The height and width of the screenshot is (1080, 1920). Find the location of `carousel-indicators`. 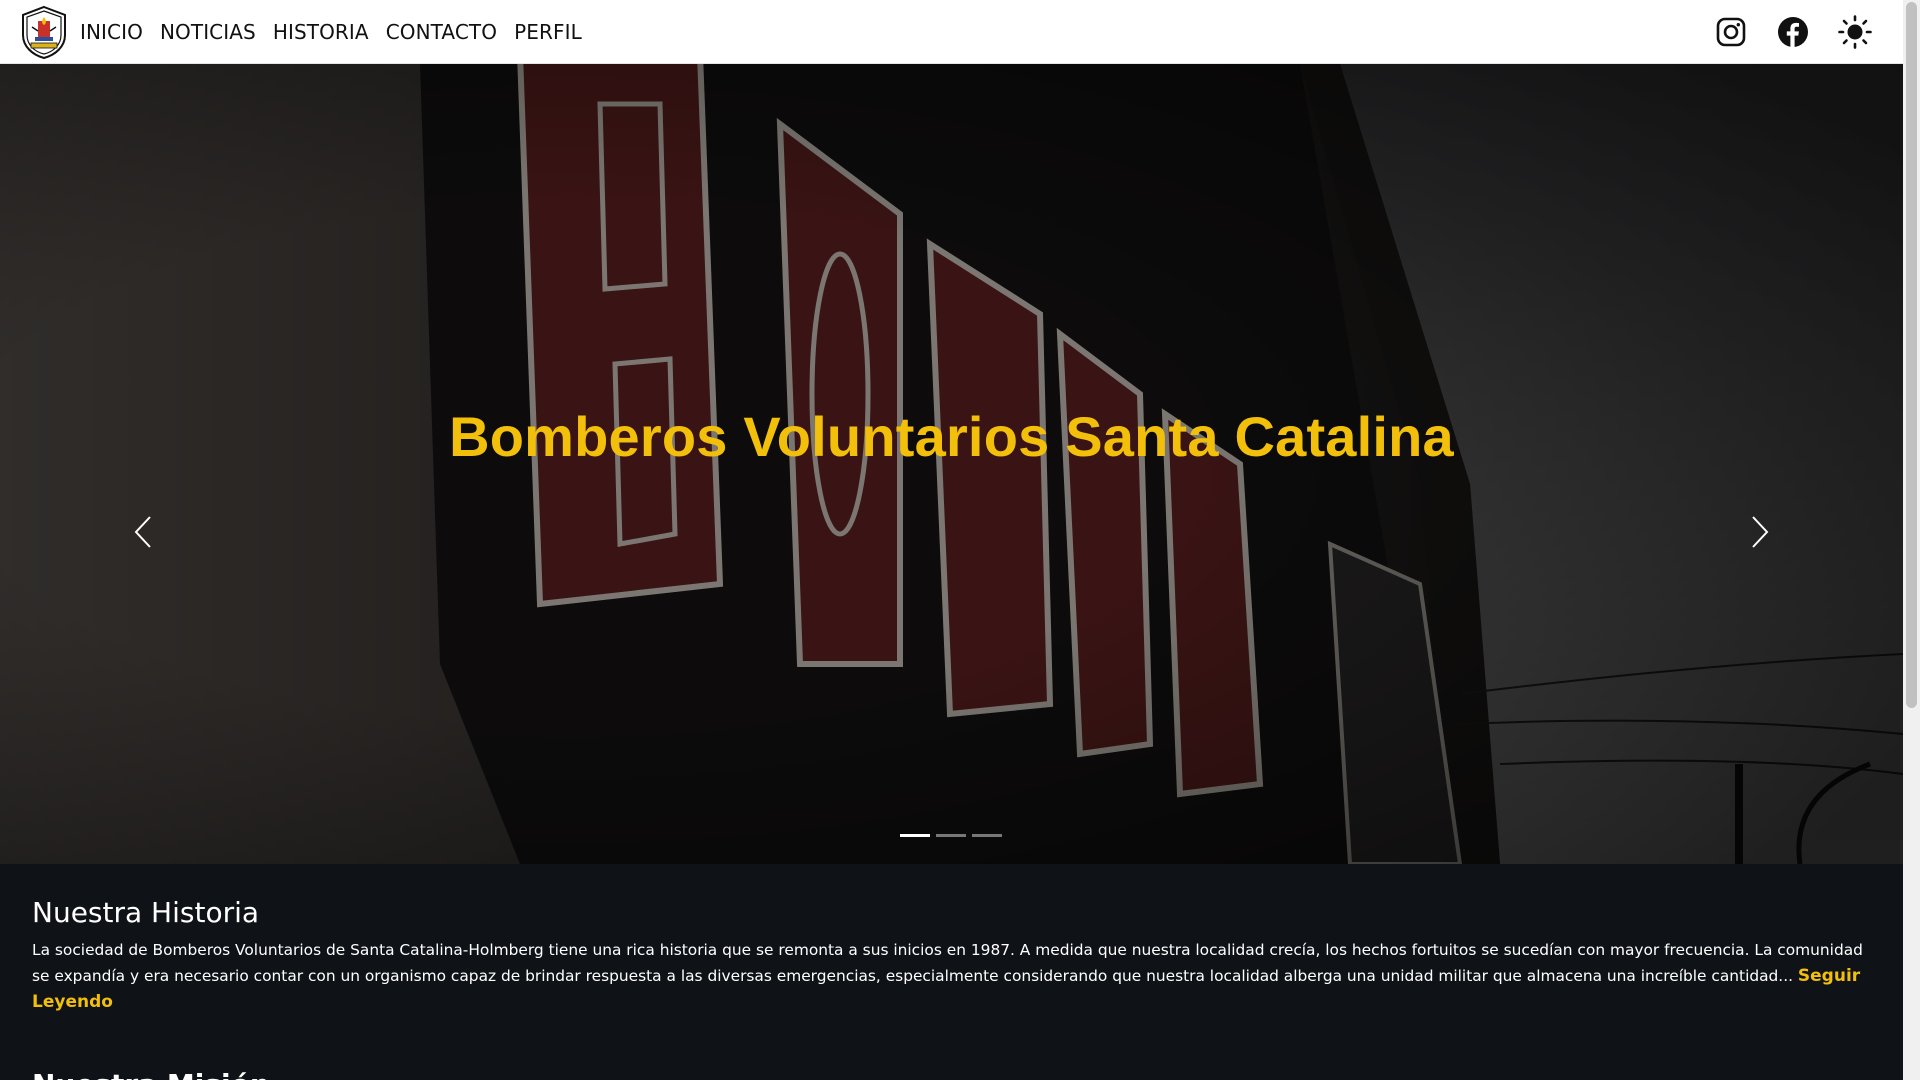

carousel-indicators is located at coordinates (951, 835).